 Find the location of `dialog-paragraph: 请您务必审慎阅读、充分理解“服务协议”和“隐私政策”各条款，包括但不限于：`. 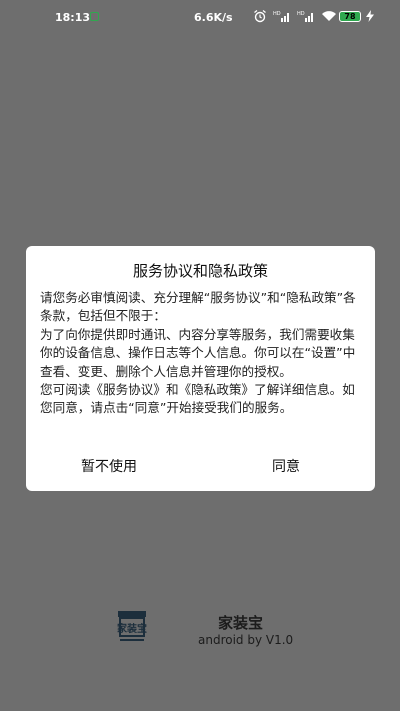

dialog-paragraph: 请您务必审慎阅读、充分理解“服务协议”和“隐私政策”各条款，包括但不限于： is located at coordinates (198, 307).